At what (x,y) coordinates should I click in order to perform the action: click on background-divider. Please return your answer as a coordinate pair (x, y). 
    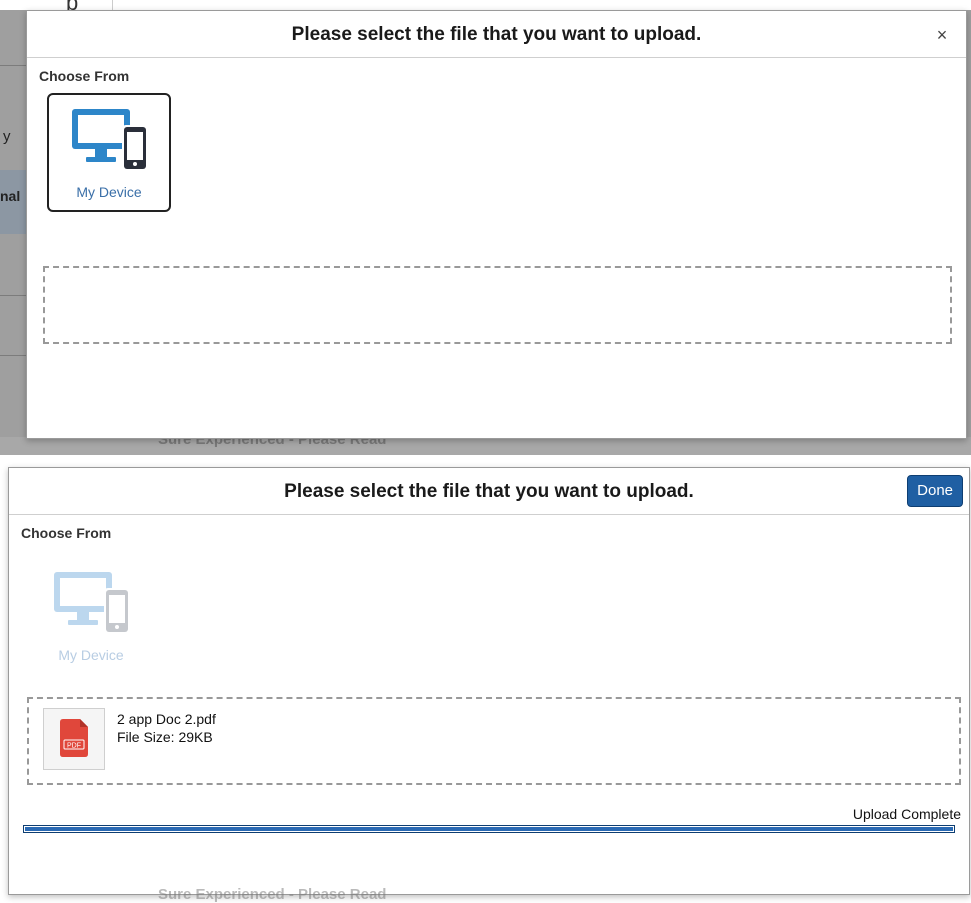
    Looking at the image, I should click on (112, 5).